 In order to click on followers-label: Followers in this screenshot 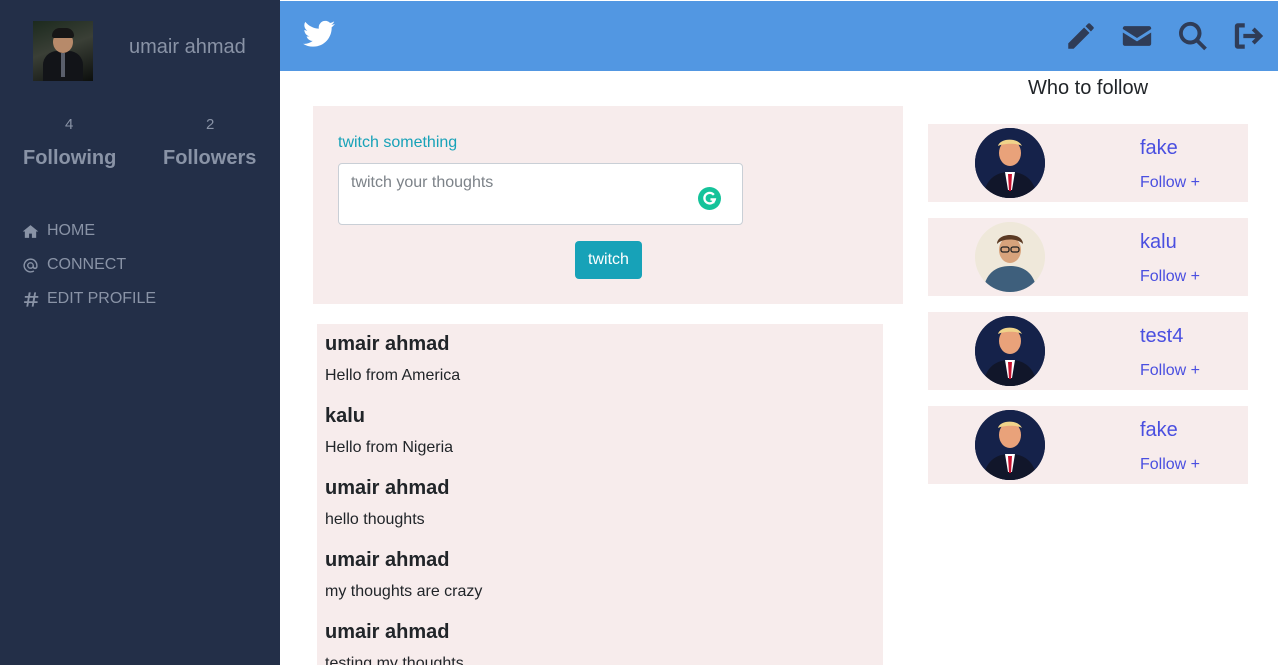, I will do `click(209, 158)`.